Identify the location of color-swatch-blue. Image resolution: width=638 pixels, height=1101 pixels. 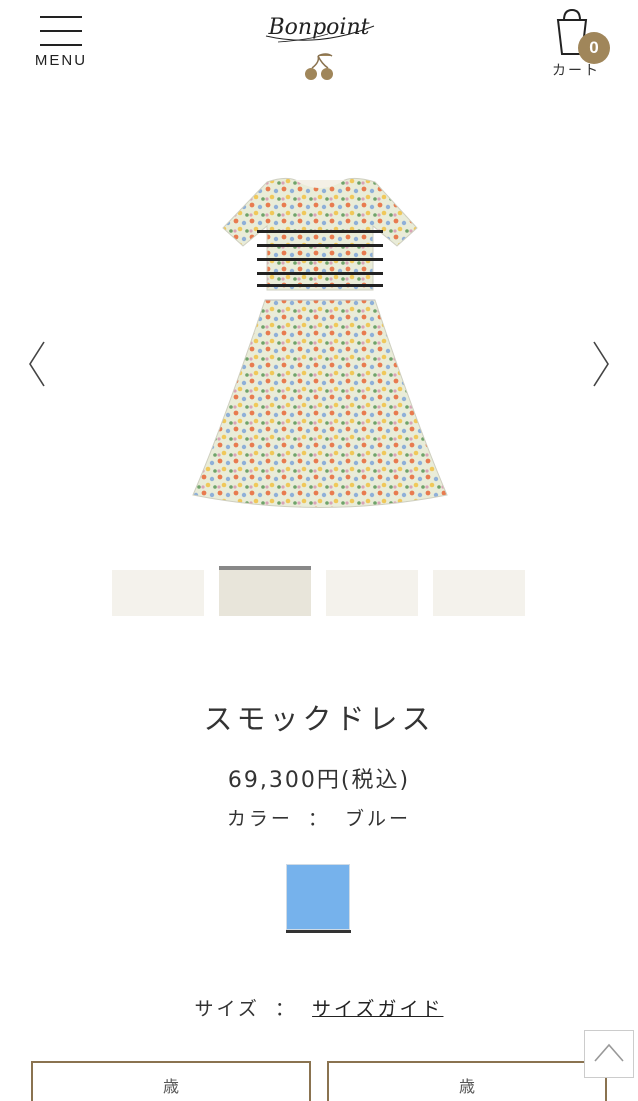
(318, 897).